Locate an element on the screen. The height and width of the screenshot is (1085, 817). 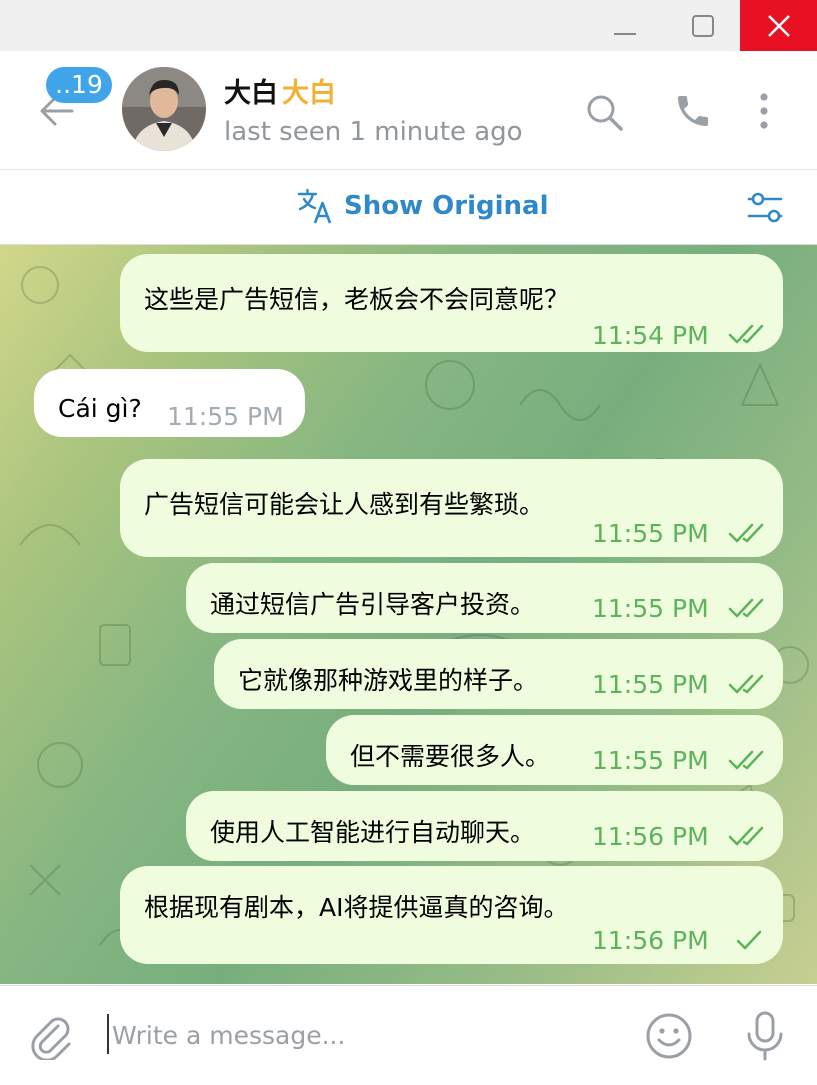
close-icon is located at coordinates (778, 25).